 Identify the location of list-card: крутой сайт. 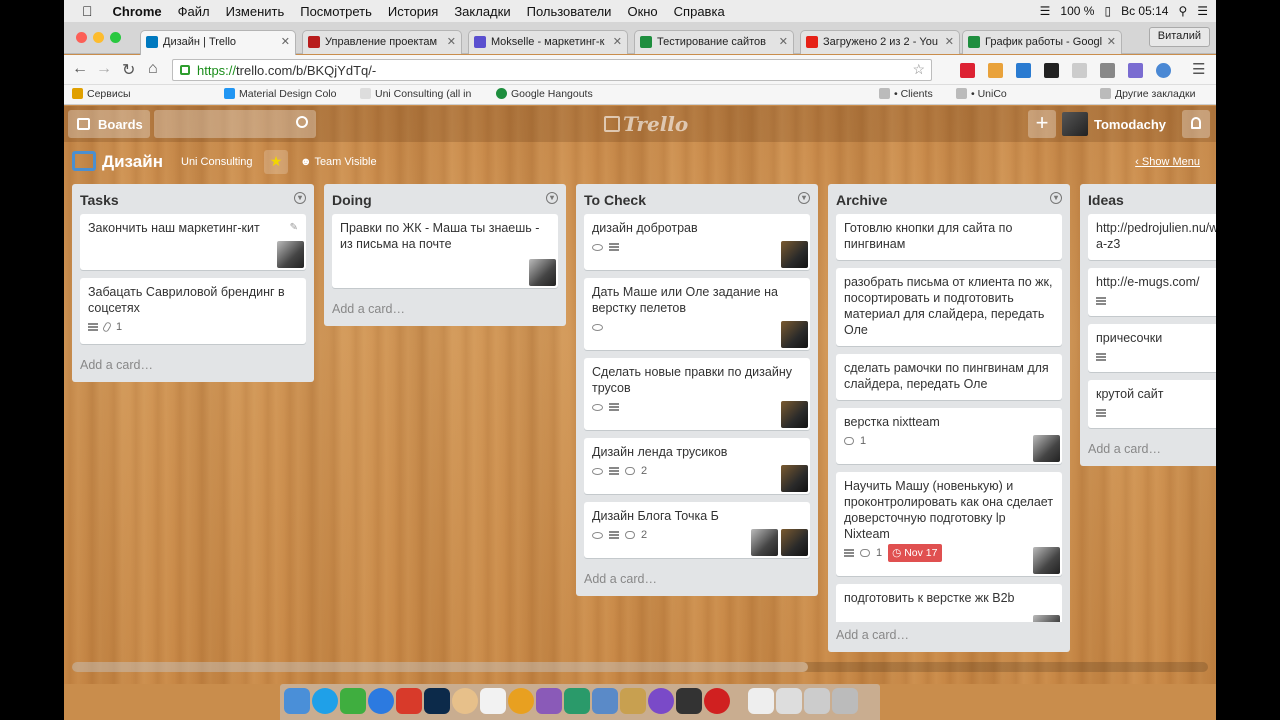
(1152, 404).